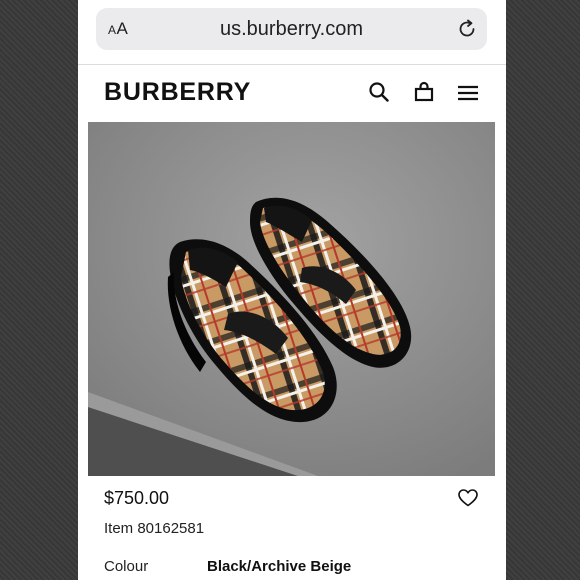 The width and height of the screenshot is (580, 580). Describe the element at coordinates (177, 92) in the screenshot. I see `brand-logo: BURBERRY` at that location.